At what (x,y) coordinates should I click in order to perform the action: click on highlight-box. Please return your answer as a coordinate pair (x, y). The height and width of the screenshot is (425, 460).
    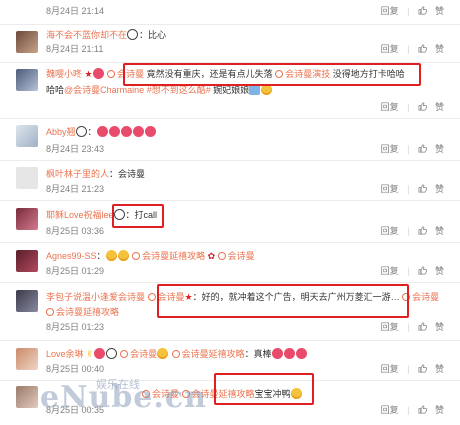
    Looking at the image, I should click on (264, 389).